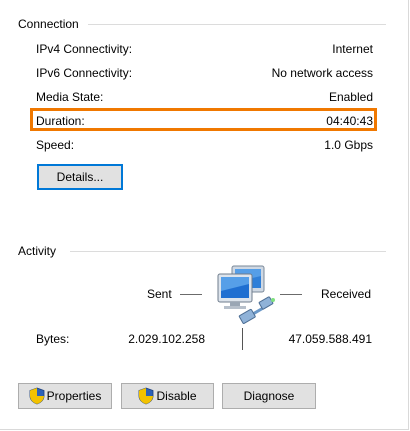 This screenshot has height=431, width=410. Describe the element at coordinates (246, 294) in the screenshot. I see `network-computers-icon` at that location.